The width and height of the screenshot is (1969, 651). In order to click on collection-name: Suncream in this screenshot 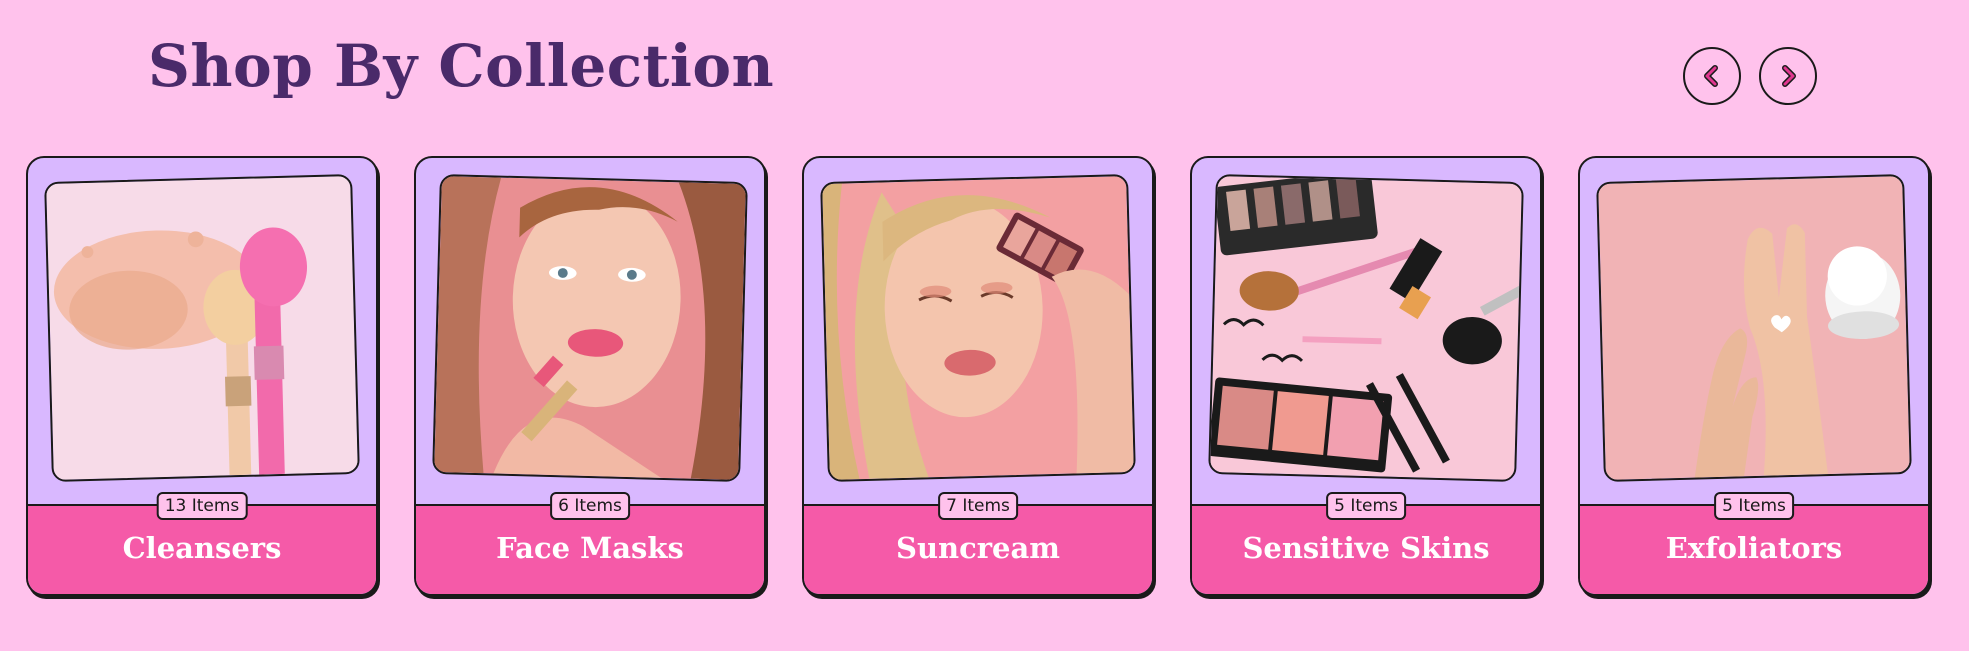, I will do `click(978, 548)`.